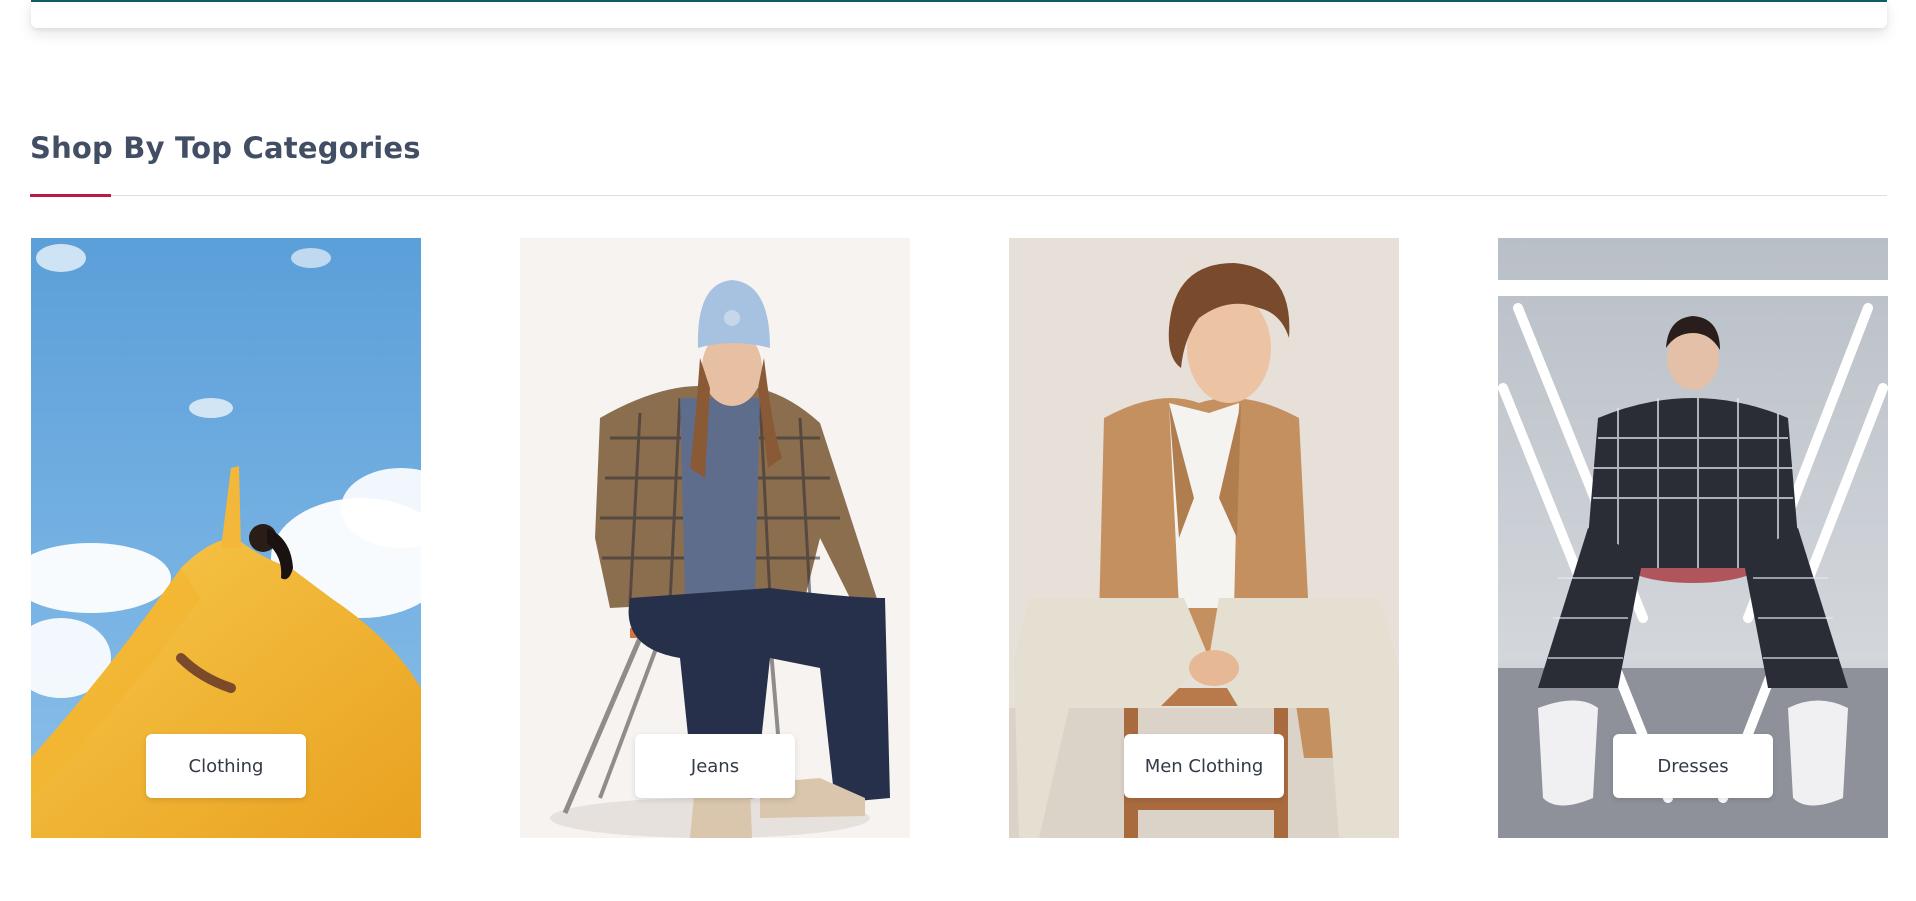 The image size is (1916, 901). Describe the element at coordinates (1693, 538) in the screenshot. I see `category-card-dresses: Dresses` at that location.